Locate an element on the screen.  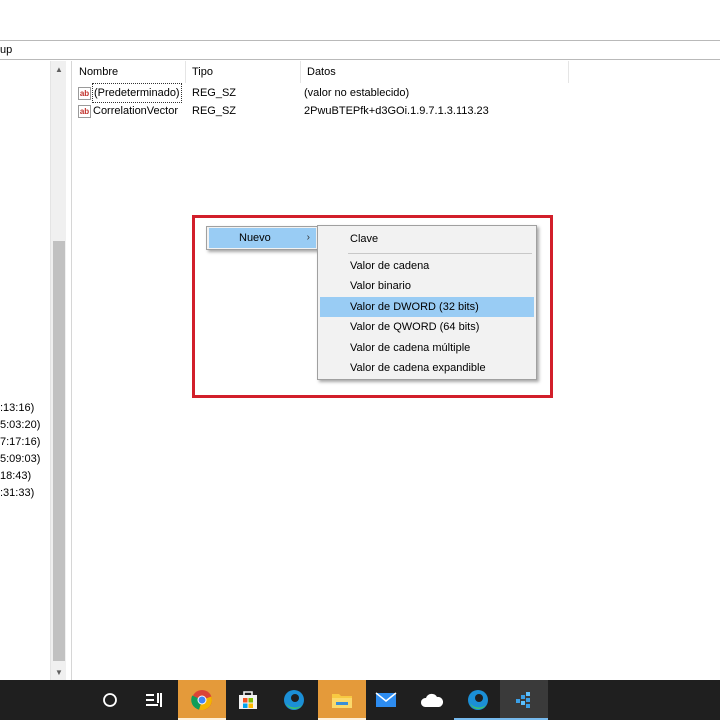
task-view-icon is located at coordinates (110, 700).